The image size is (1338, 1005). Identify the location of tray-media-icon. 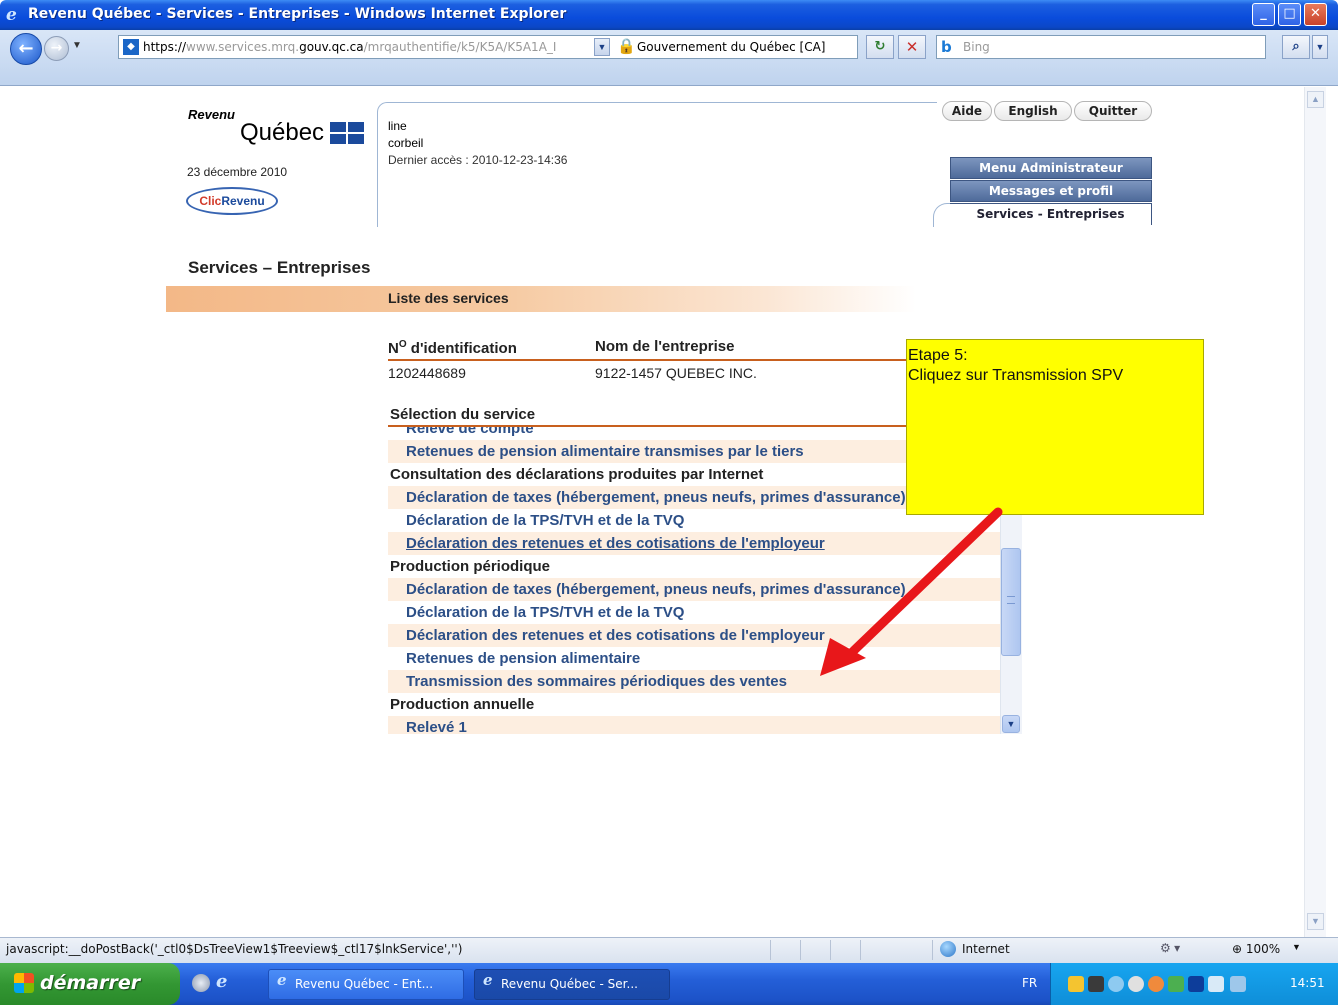
(1196, 984).